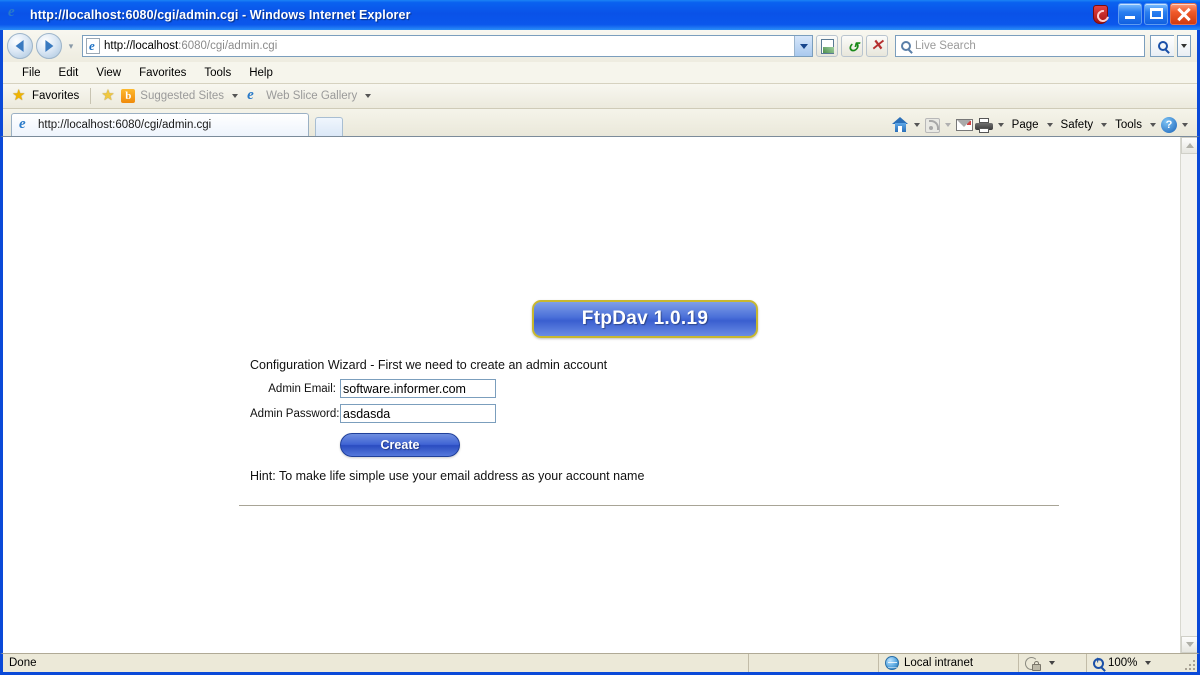 The width and height of the screenshot is (1200, 675). What do you see at coordinates (649, 505) in the screenshot?
I see `horizontal-rule` at bounding box center [649, 505].